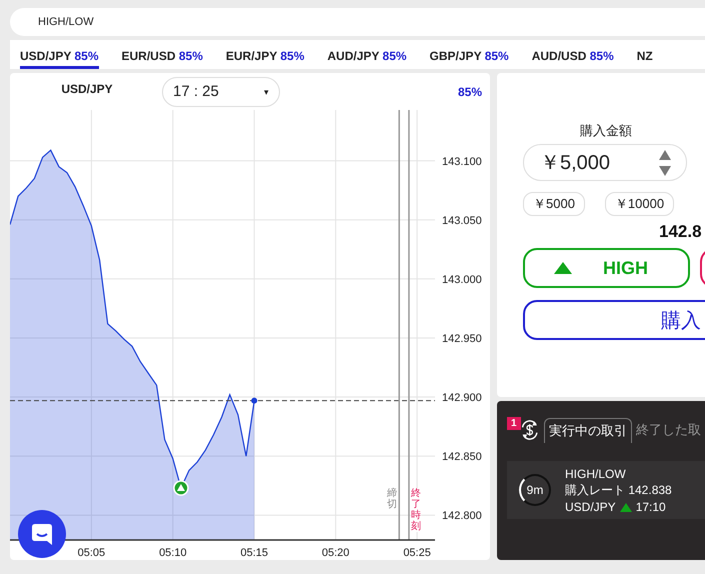  I want to click on x-axis-label: 05:05, so click(92, 553).